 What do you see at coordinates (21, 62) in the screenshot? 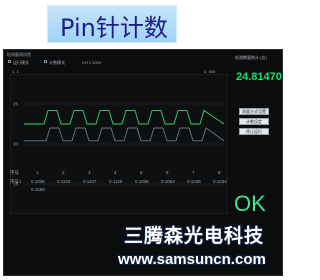
I see `mode-label-a: 运行模式` at bounding box center [21, 62].